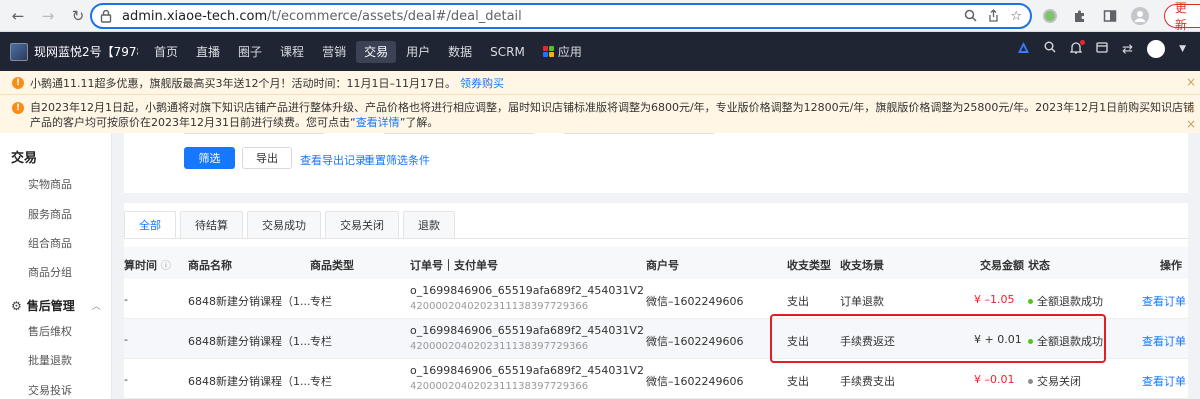 The width and height of the screenshot is (1200, 399). Describe the element at coordinates (50, 360) in the screenshot. I see `sidebar-item-batch-refund: 批量退款` at that location.